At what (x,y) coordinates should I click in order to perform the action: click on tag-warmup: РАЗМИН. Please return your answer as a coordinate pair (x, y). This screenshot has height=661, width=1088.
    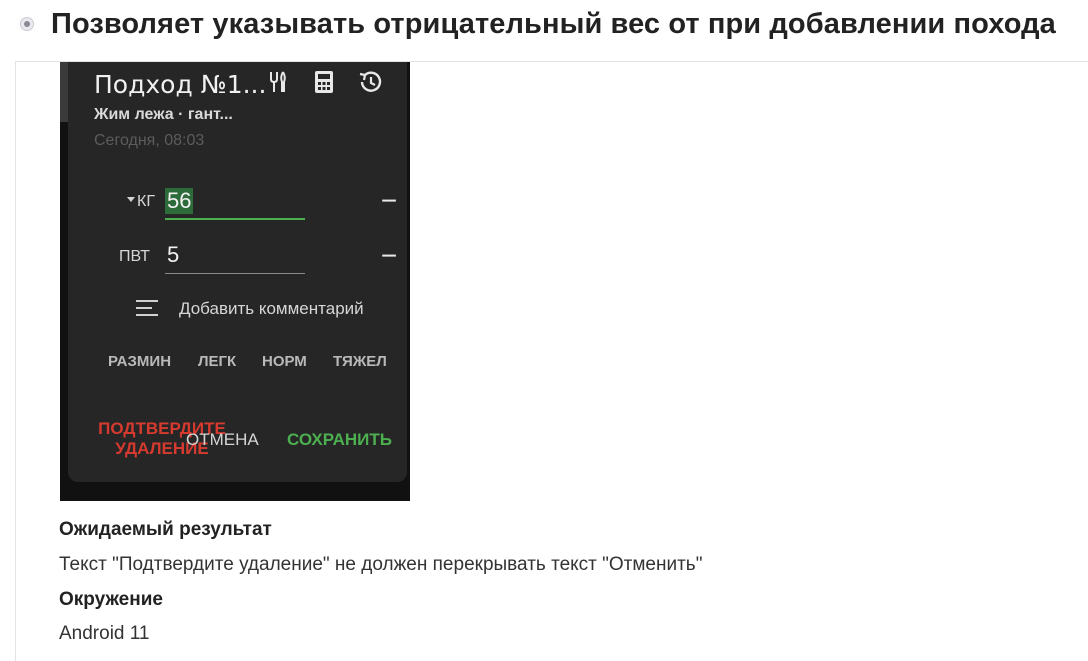
    Looking at the image, I should click on (139, 361).